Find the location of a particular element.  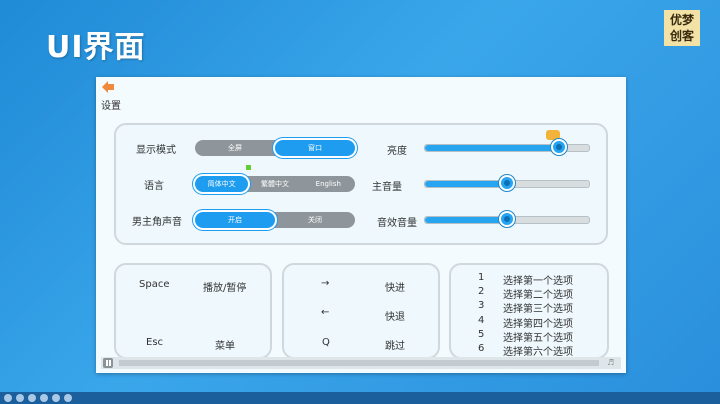

choice-text-4: 选择第四个选项 is located at coordinates (538, 324).